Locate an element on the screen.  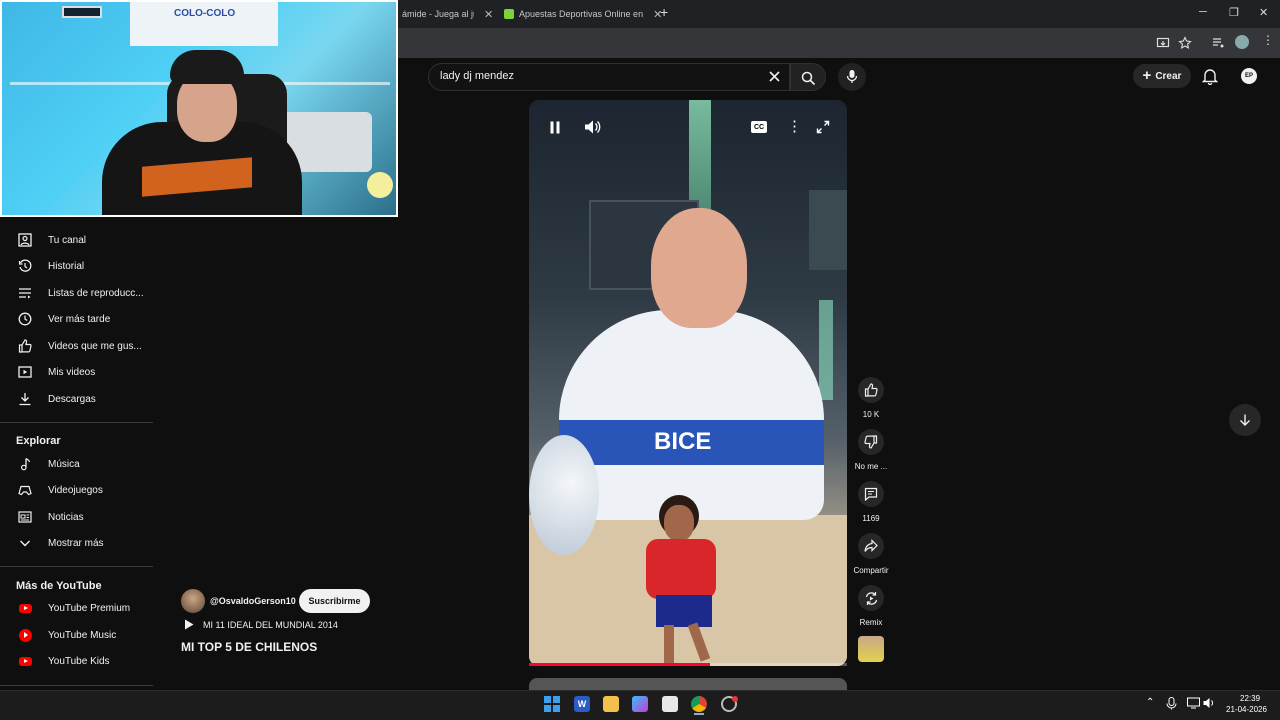
betting-site-favicon-icon is located at coordinates (509, 14).